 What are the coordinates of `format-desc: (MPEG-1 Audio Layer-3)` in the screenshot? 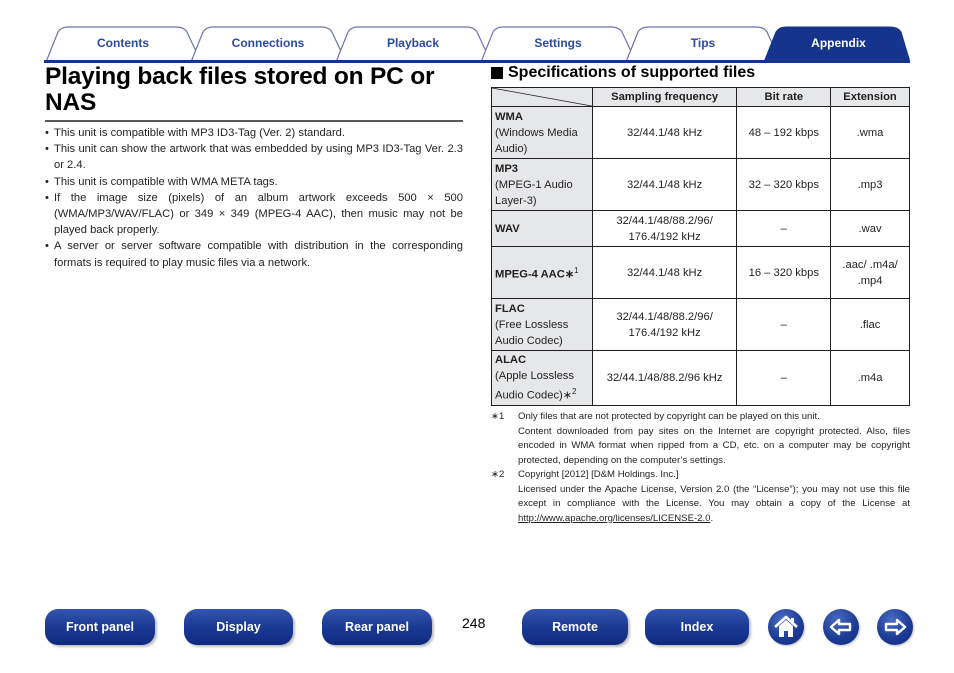 It's located at (534, 192).